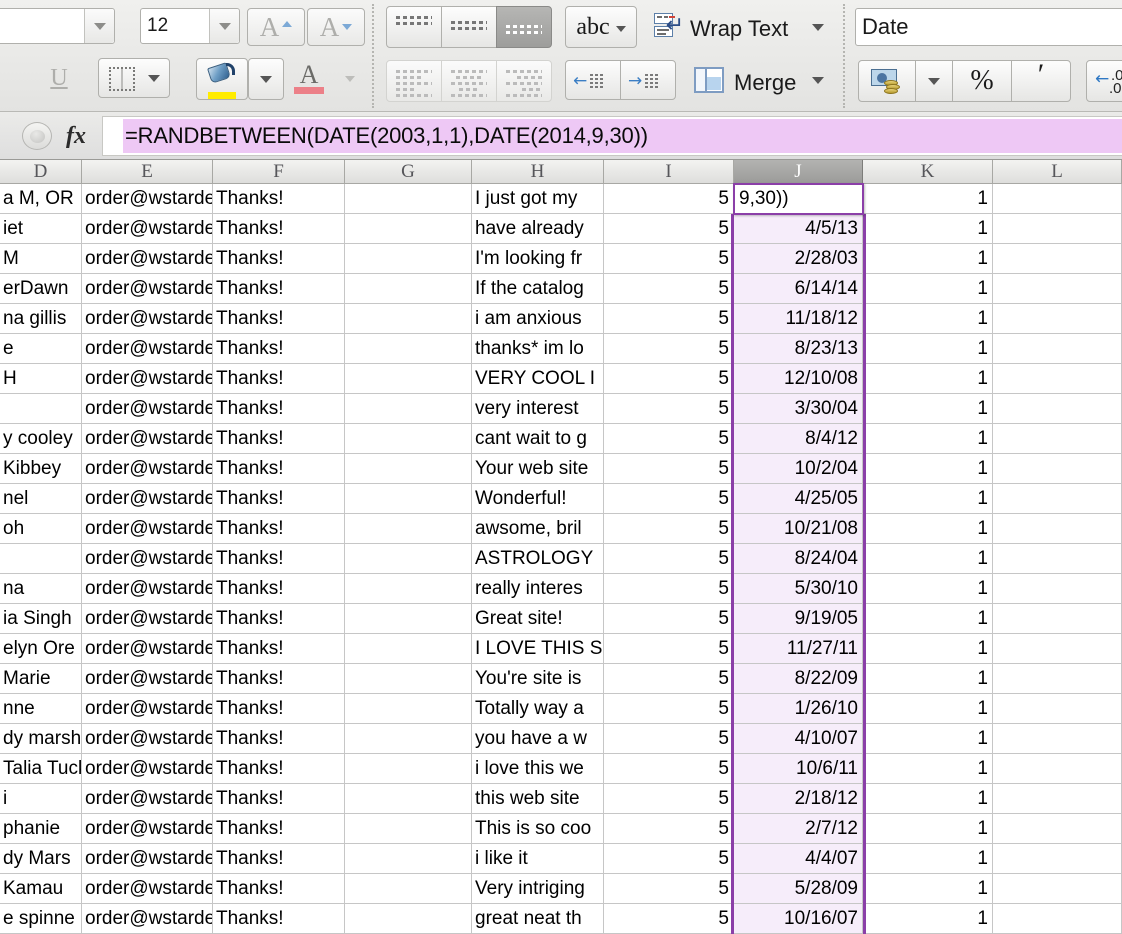 This screenshot has height=934, width=1122. Describe the element at coordinates (469, 81) in the screenshot. I see `align-center-button` at that location.